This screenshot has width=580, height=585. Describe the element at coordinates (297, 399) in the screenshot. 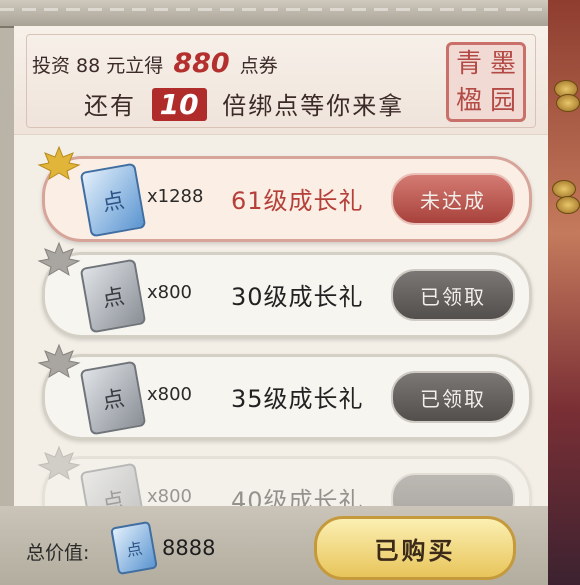

I see `reward-title: 35级成长礼` at that location.